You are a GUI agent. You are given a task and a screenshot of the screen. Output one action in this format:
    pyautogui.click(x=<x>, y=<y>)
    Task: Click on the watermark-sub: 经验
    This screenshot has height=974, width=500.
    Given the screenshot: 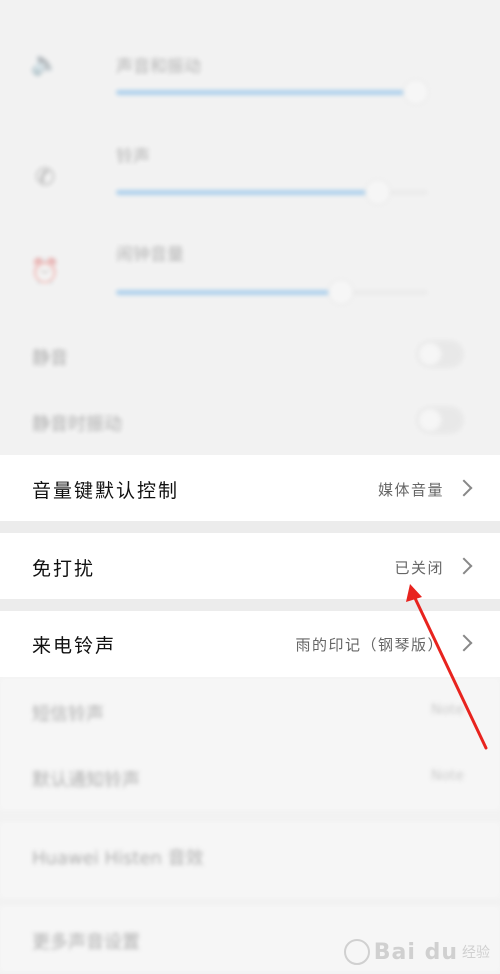 What is the action you would take?
    pyautogui.click(x=476, y=953)
    